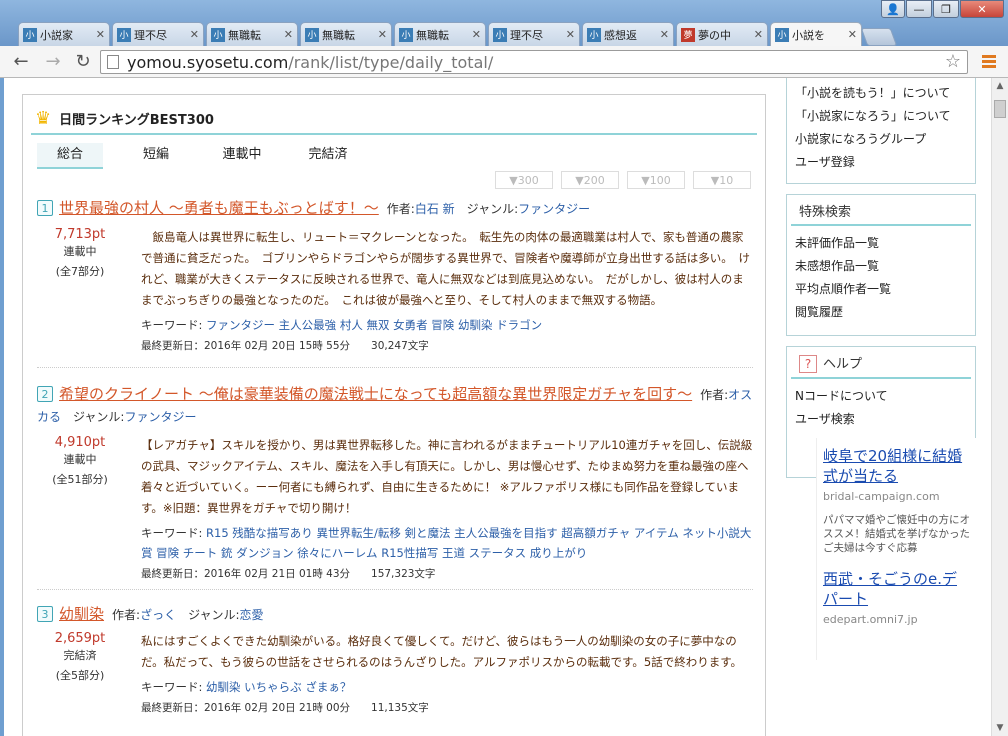 The width and height of the screenshot is (1008, 736). I want to click on genre-link: 恋愛, so click(252, 615).